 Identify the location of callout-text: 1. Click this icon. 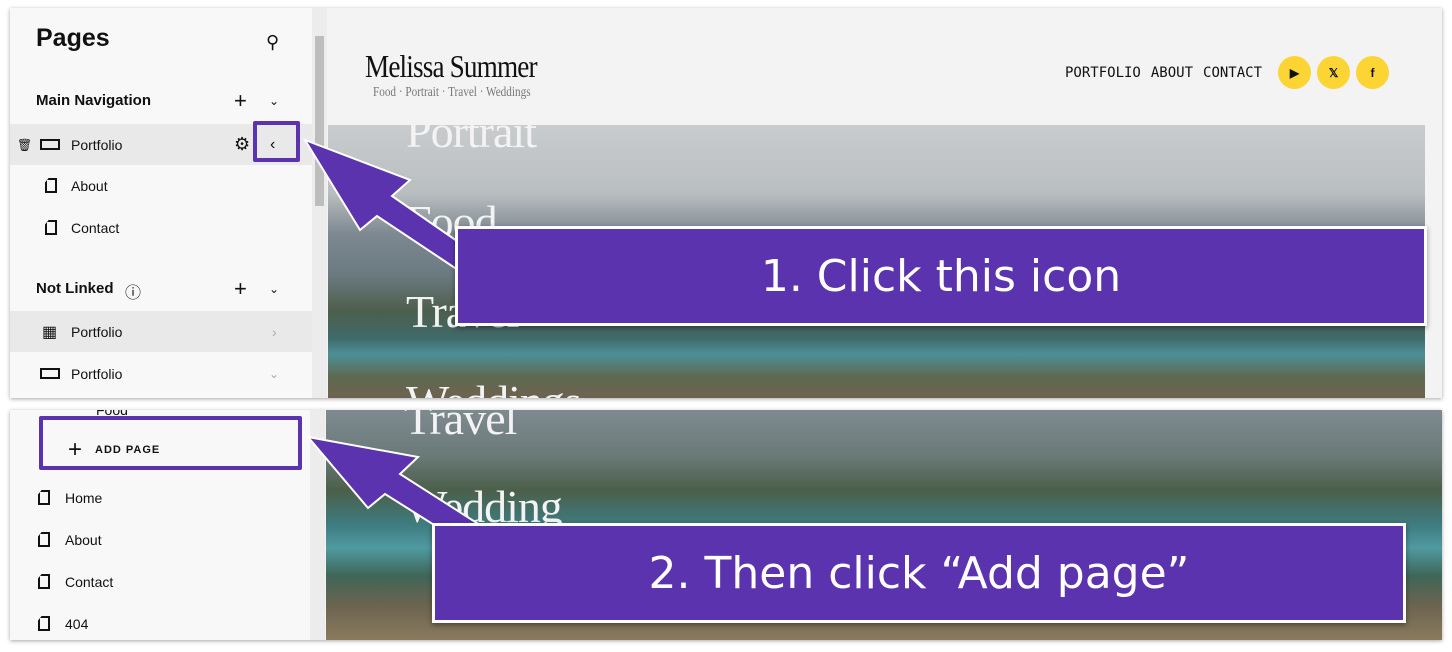
(941, 276).